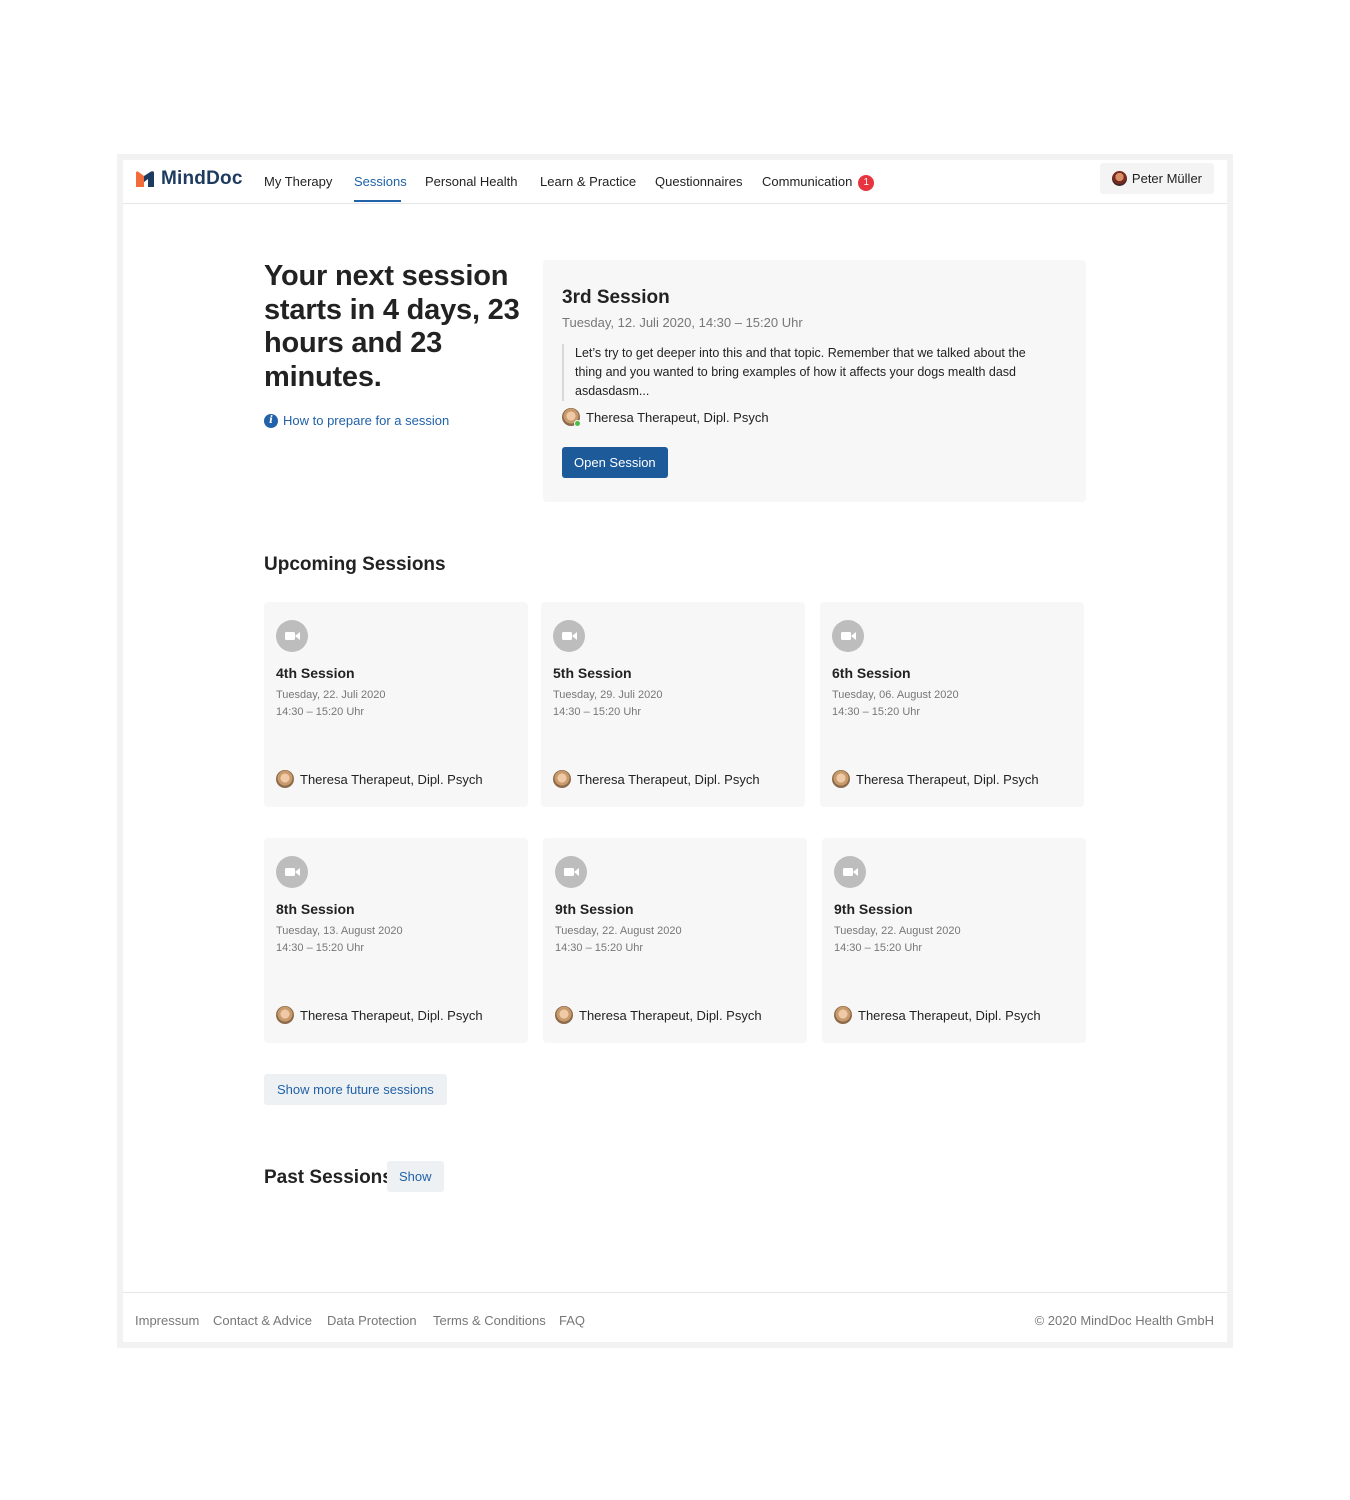  Describe the element at coordinates (615, 462) in the screenshot. I see `open-session-button: Open Session` at that location.